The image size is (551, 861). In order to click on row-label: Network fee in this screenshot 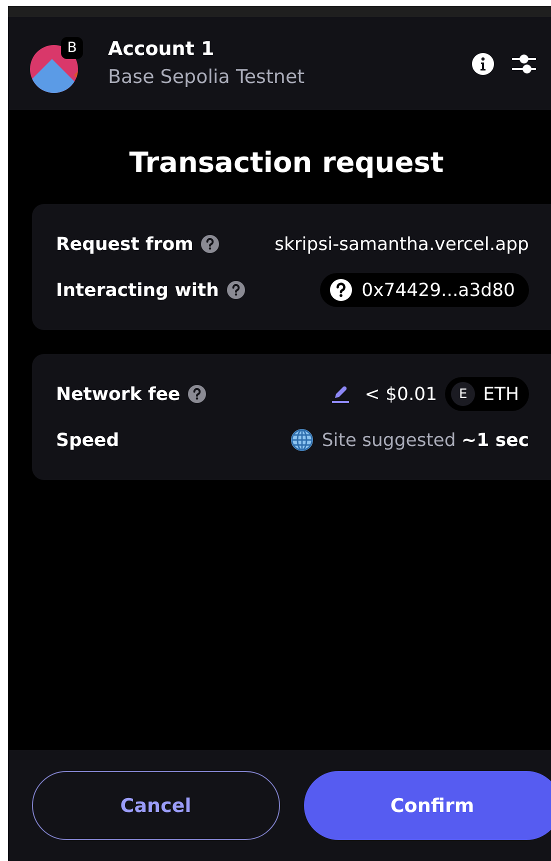, I will do `click(118, 394)`.